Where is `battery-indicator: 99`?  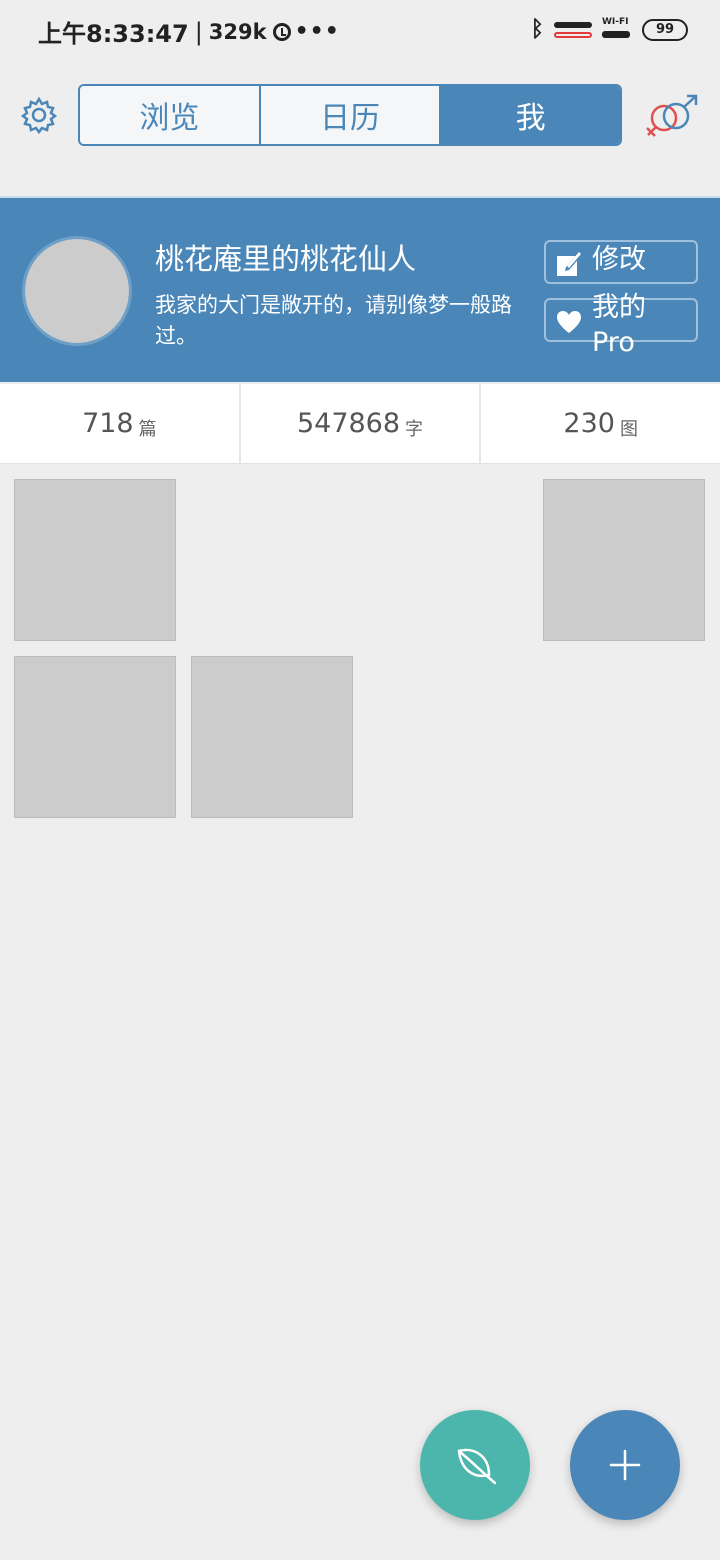
battery-indicator: 99 is located at coordinates (665, 29).